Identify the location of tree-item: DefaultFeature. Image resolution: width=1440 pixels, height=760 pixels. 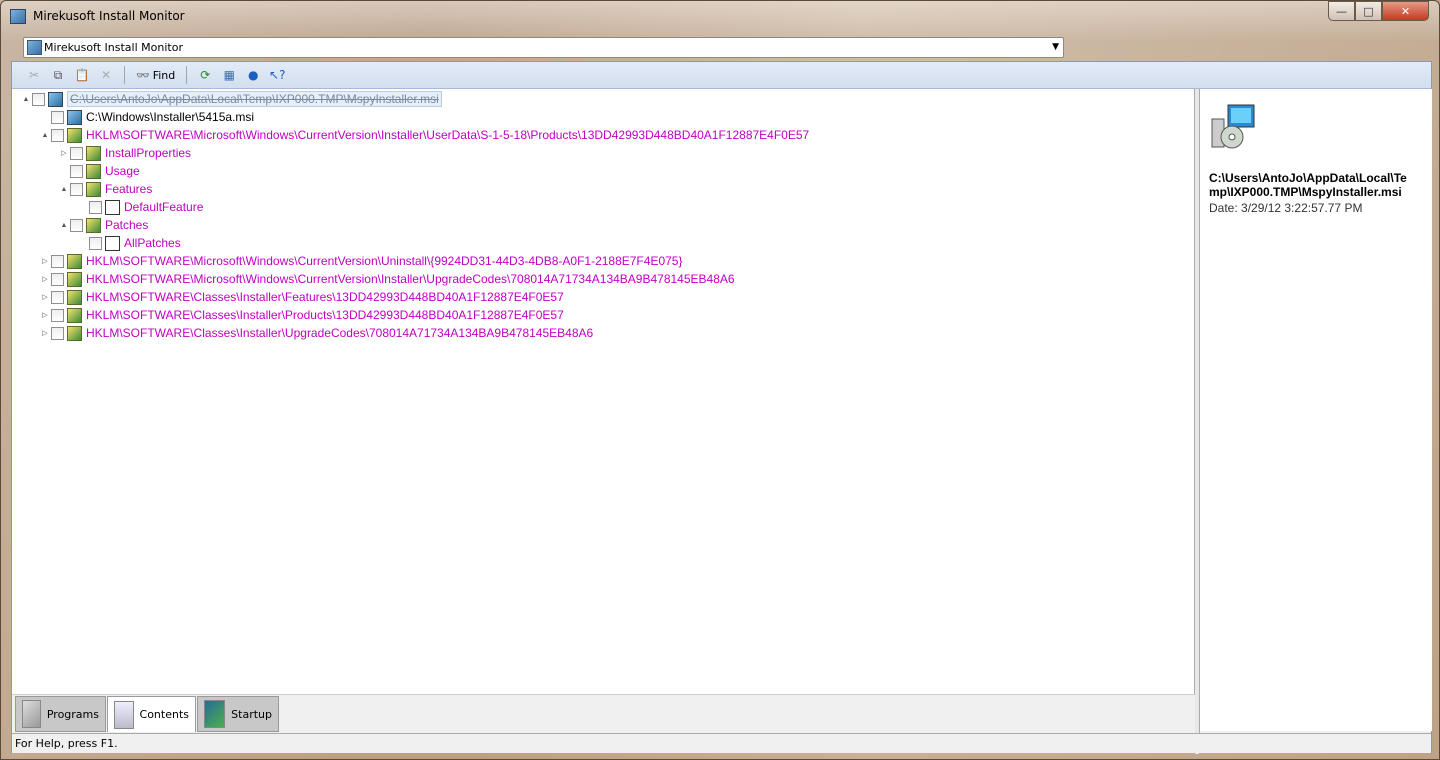
(140, 207).